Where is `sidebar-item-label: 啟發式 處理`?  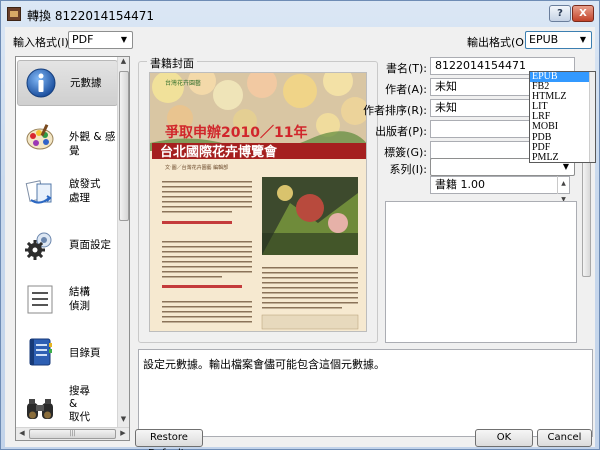 sidebar-item-label: 啟發式 處理 is located at coordinates (85, 191).